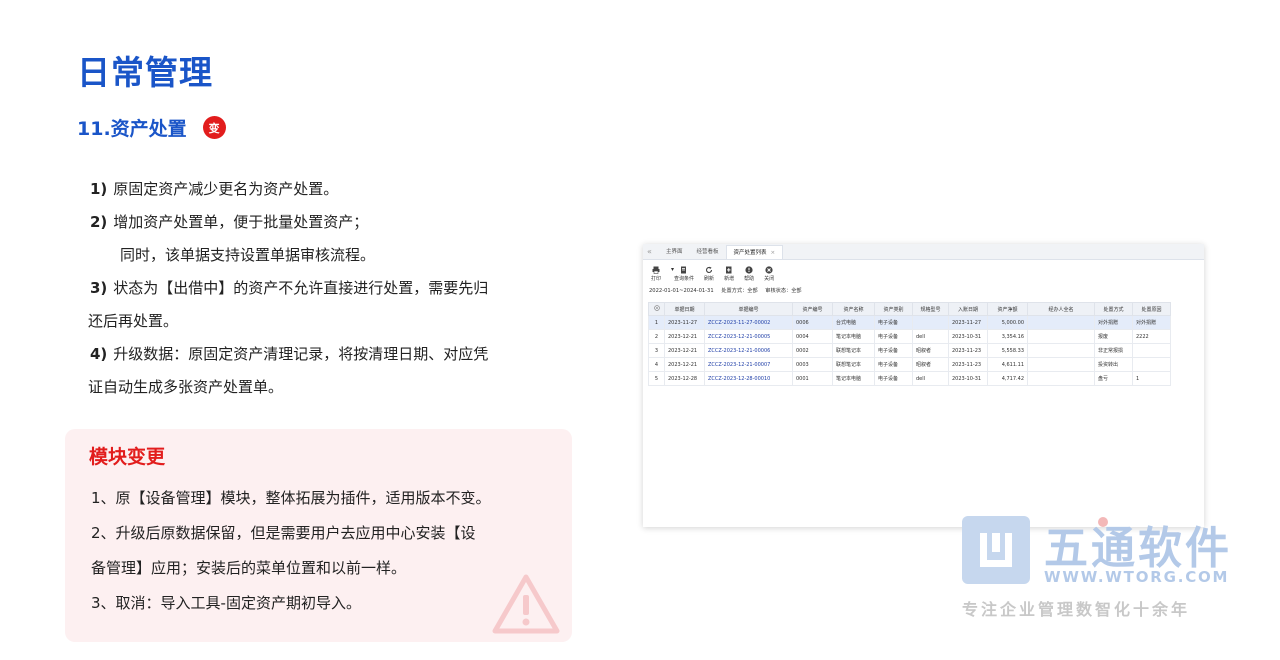  What do you see at coordinates (968, 309) in the screenshot?
I see `column-header: 入账日期` at bounding box center [968, 309].